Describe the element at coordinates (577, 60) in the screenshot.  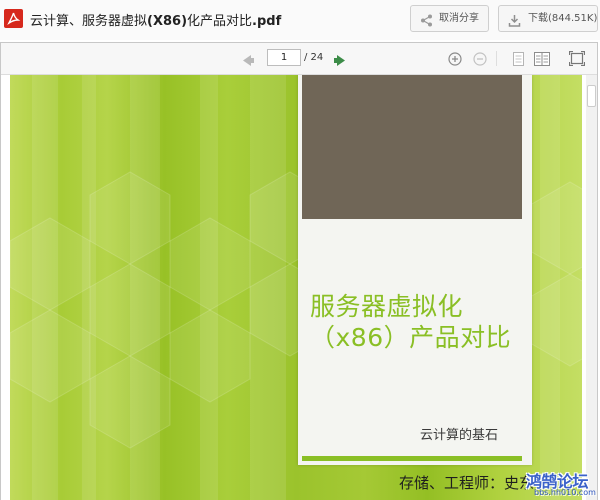
I see `fullscreen-icon` at that location.